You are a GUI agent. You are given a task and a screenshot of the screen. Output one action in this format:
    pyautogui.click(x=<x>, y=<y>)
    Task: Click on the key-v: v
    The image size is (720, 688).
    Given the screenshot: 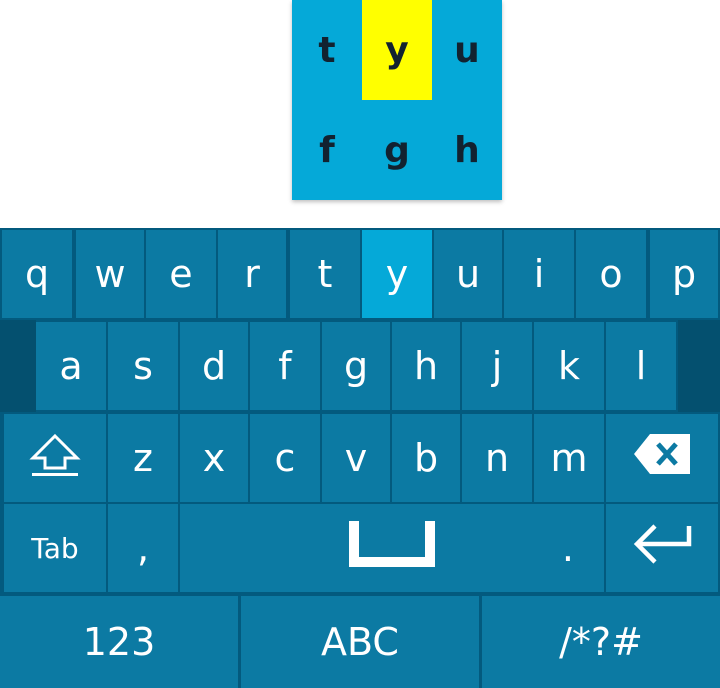 What is the action you would take?
    pyautogui.click(x=356, y=458)
    